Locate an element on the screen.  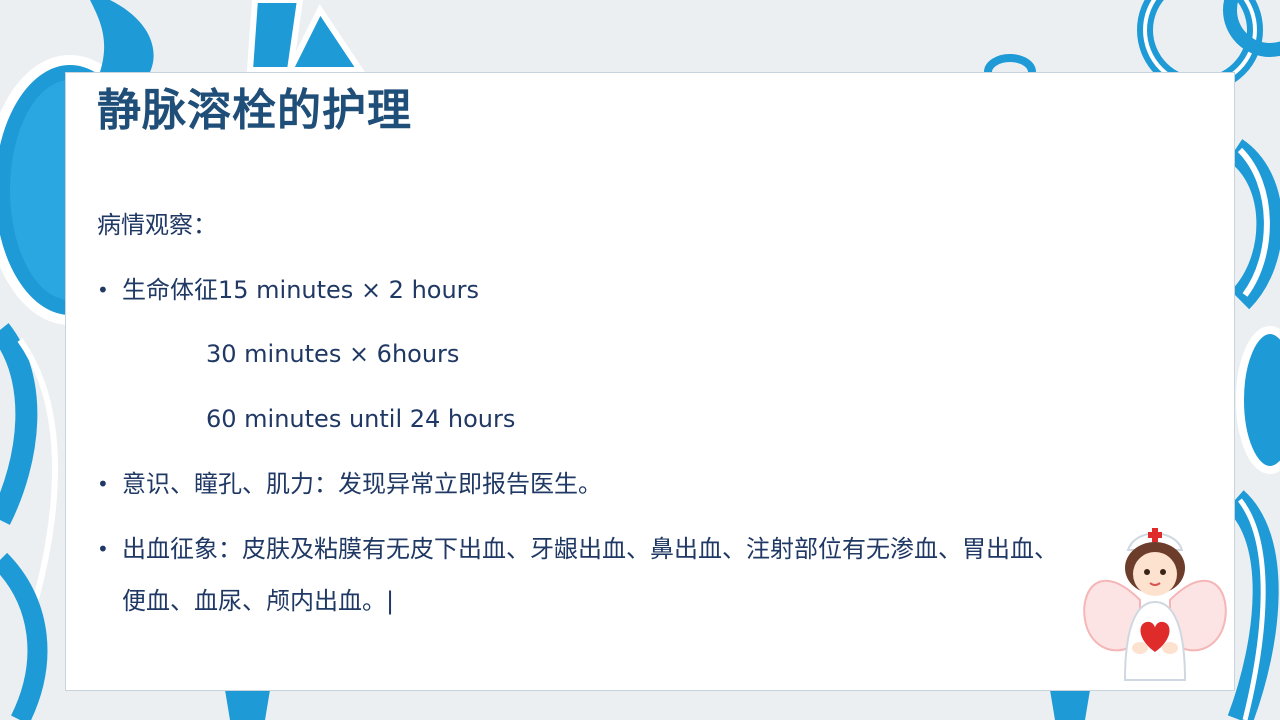
slide-title: 静脉溶栓的护理 is located at coordinates (254, 110).